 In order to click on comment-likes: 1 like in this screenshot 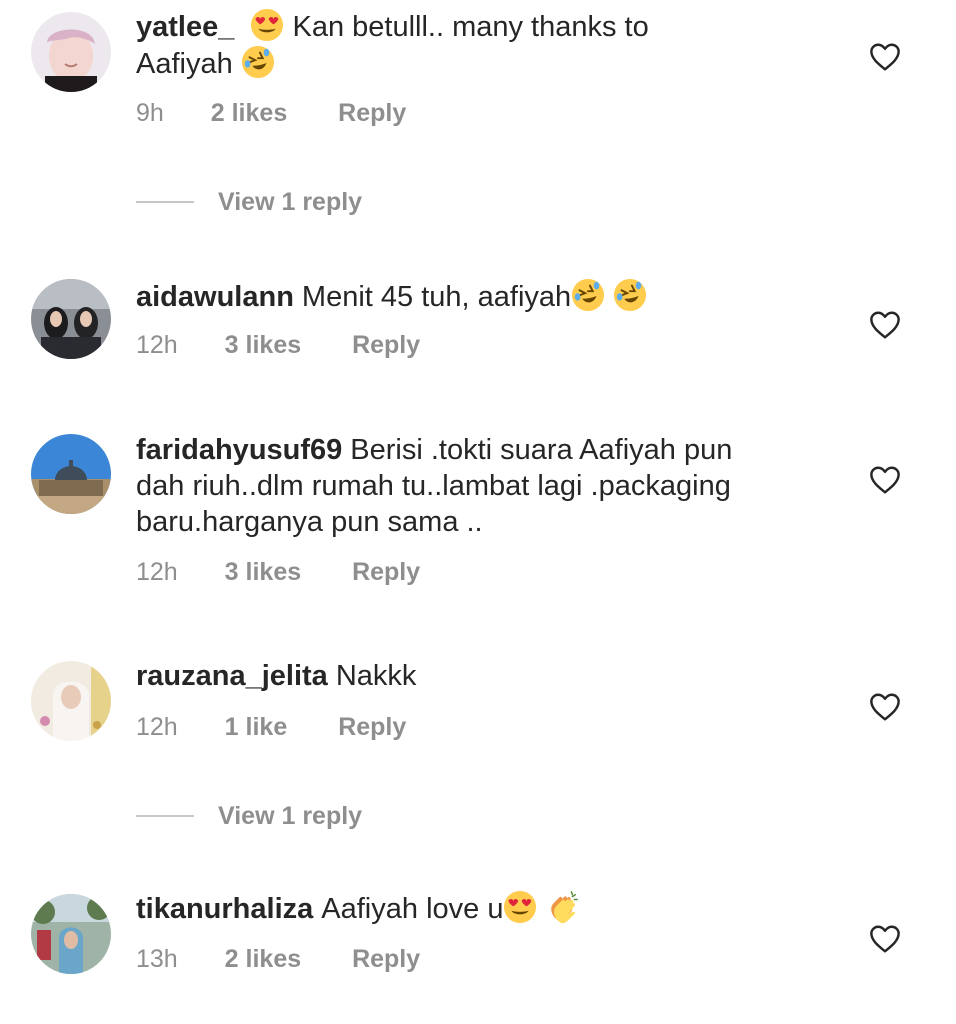, I will do `click(256, 727)`.